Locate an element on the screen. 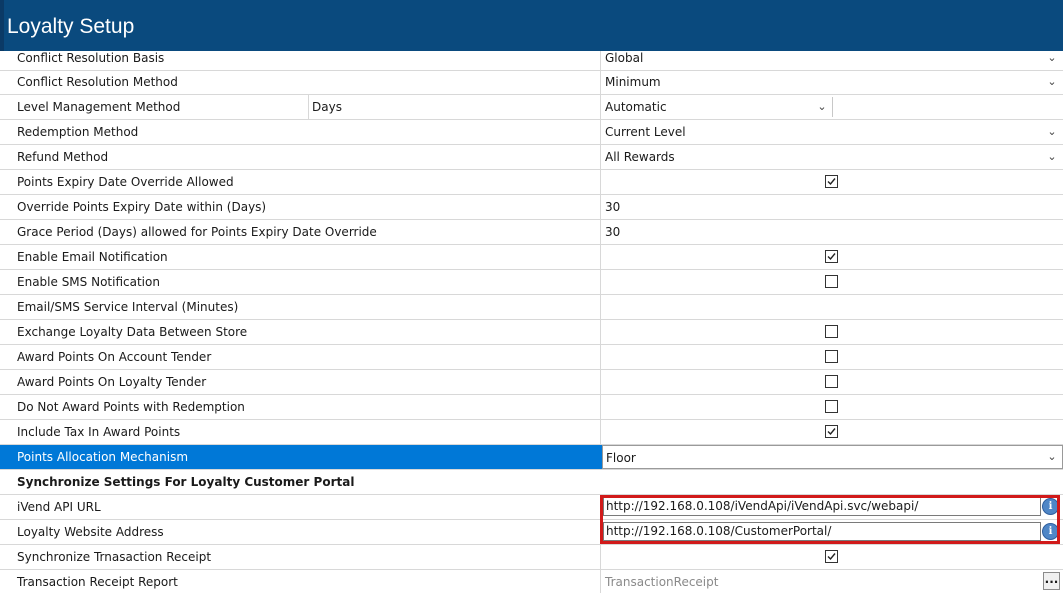  row-label: Enable SMS Notification is located at coordinates (300, 282).